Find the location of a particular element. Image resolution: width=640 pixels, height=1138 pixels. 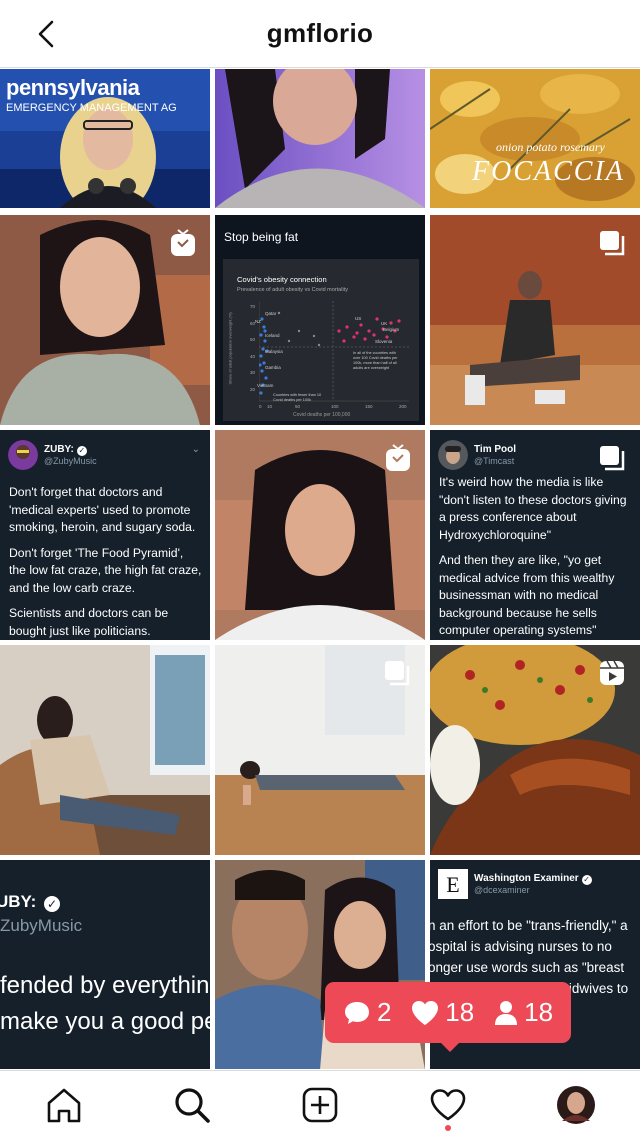

label-uk: UK is located at coordinates (384, 323).